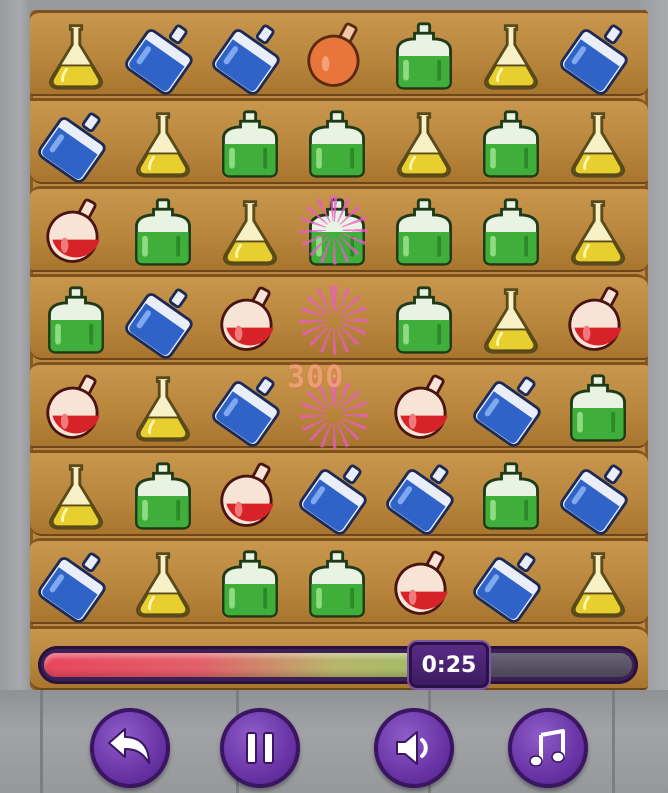  Describe the element at coordinates (449, 665) in the screenshot. I see `timer-label: 0:25` at that location.